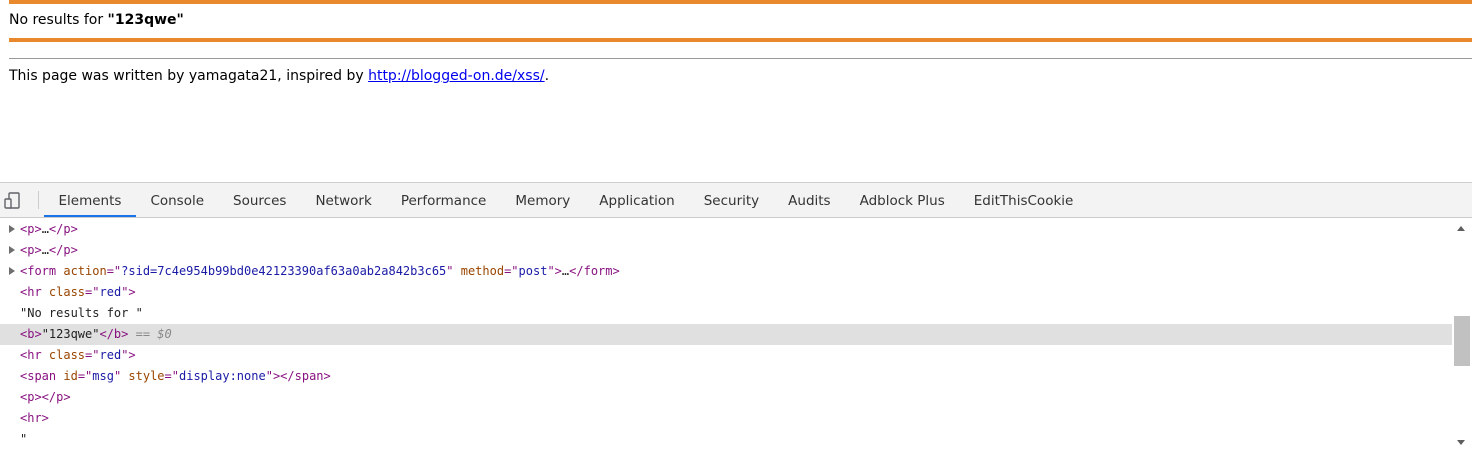  Describe the element at coordinates (547, 76) in the screenshot. I see `credit-suffix: .` at that location.